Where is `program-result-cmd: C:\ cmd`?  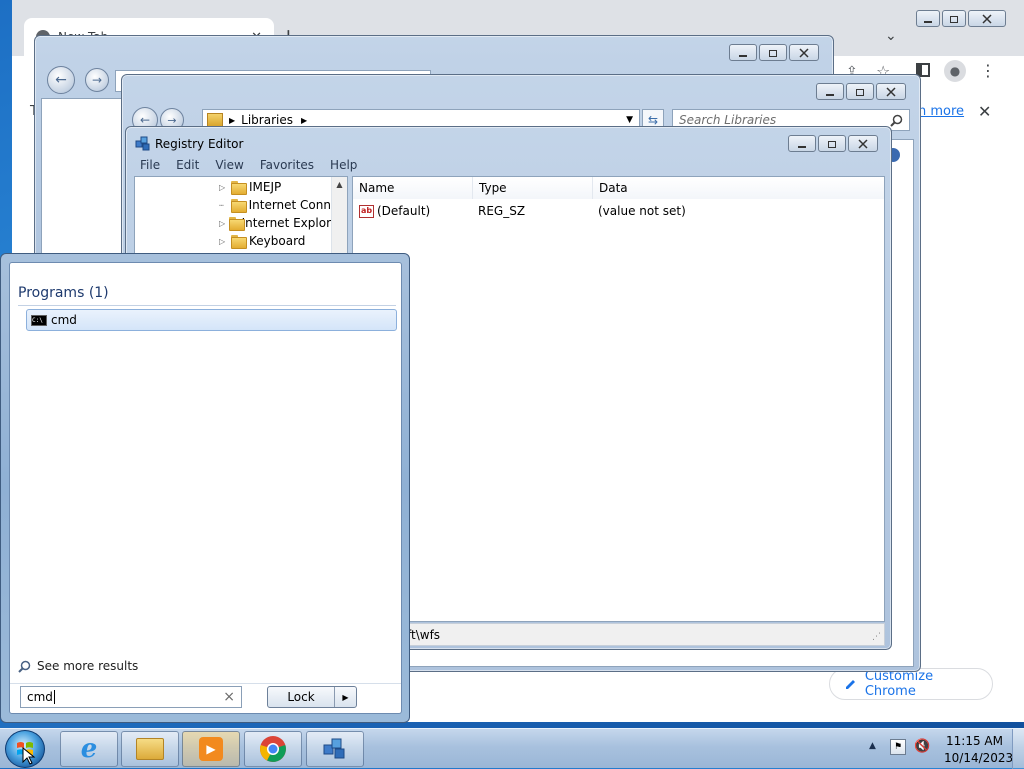
program-result-cmd: C:\ cmd is located at coordinates (211, 320).